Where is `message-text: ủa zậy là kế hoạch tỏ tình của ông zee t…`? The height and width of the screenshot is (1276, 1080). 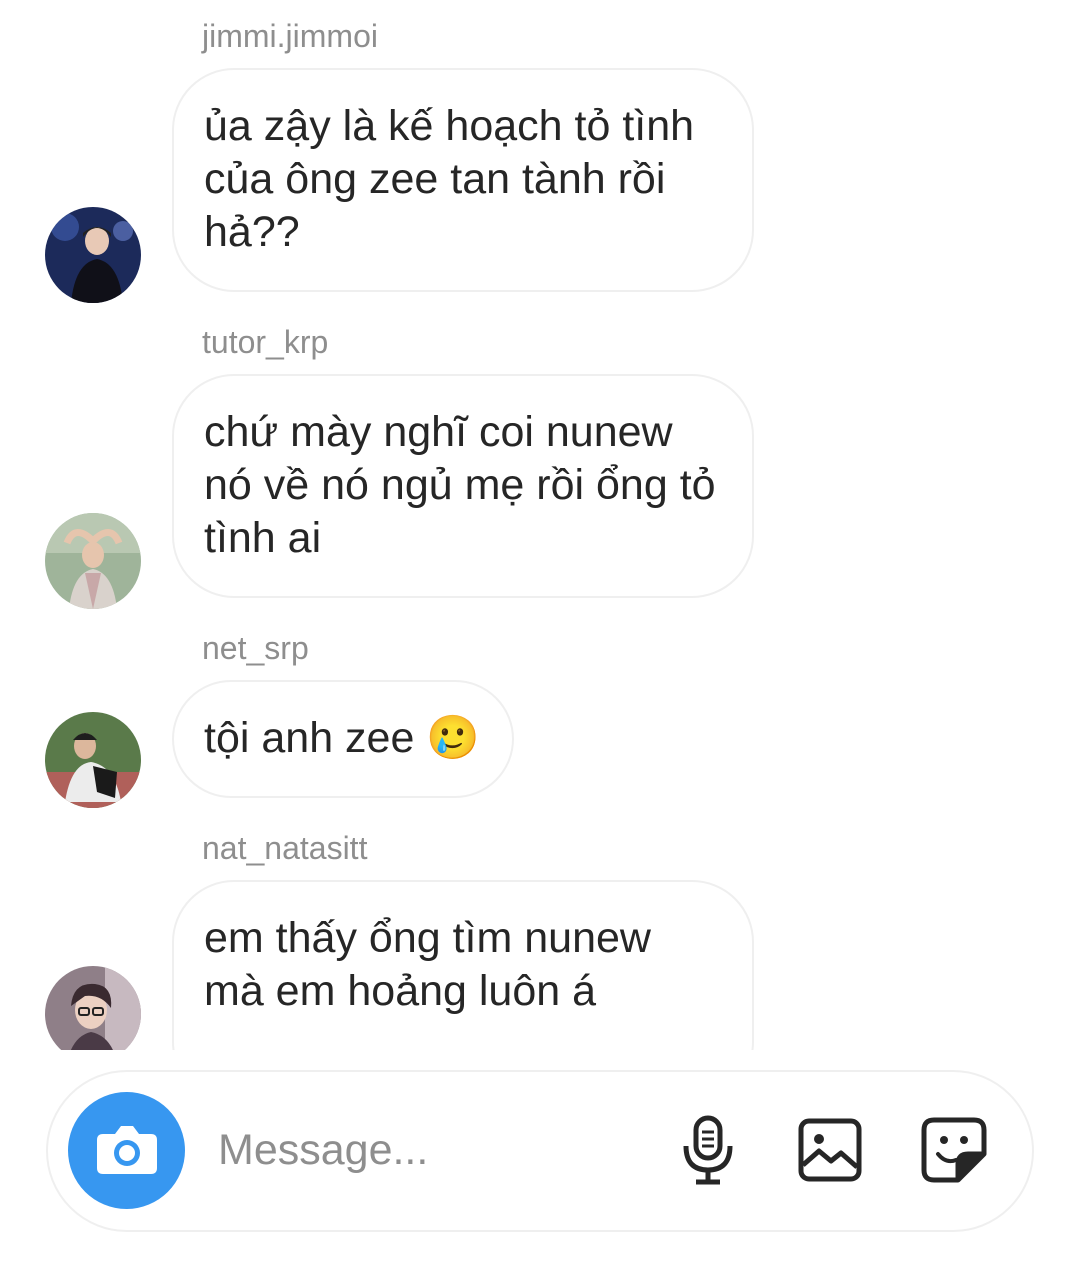
message-text: ủa zậy là kế hoạch tỏ tình của ông zee t… is located at coordinates (449, 179).